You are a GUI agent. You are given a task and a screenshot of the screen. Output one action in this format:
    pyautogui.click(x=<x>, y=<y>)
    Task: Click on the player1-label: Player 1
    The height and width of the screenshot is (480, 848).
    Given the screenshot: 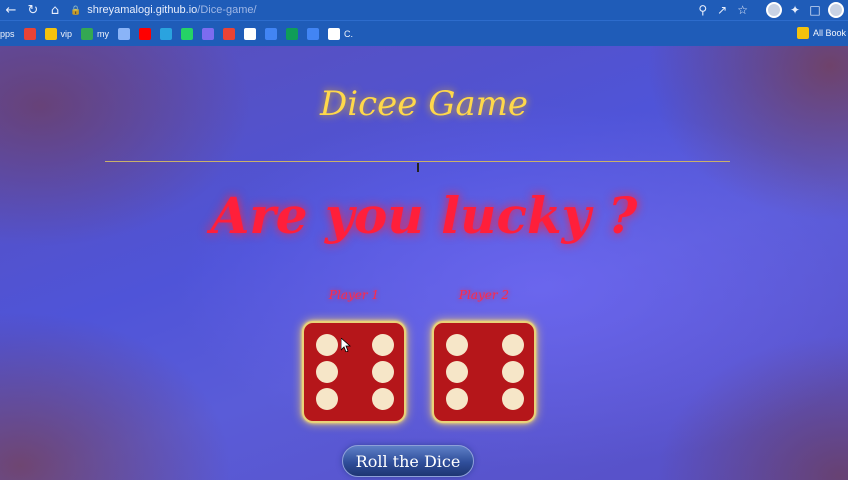 What is the action you would take?
    pyautogui.click(x=354, y=295)
    